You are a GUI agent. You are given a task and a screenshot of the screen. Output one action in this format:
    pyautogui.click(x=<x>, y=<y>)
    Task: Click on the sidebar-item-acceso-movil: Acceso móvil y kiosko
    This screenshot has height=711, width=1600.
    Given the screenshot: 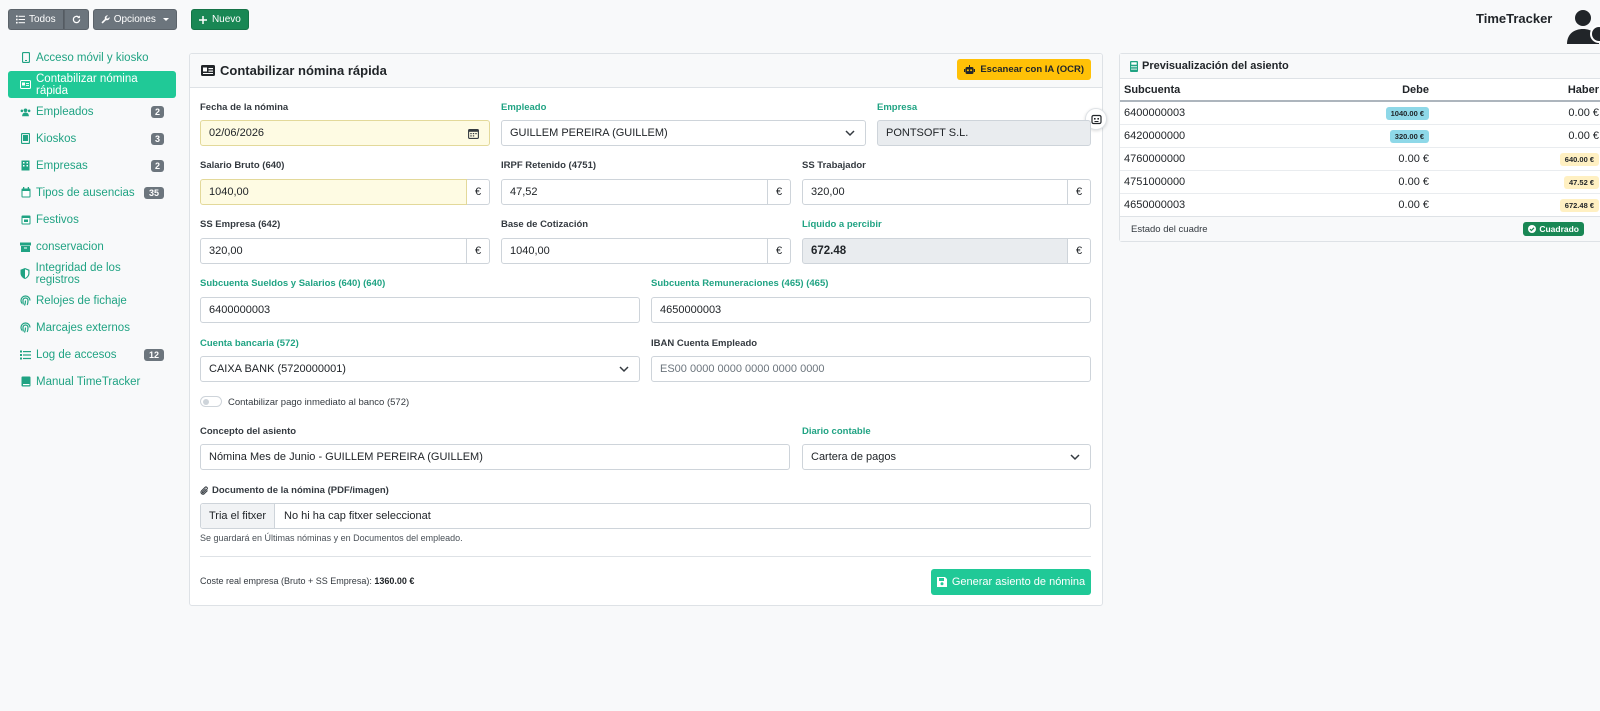 What is the action you would take?
    pyautogui.click(x=92, y=57)
    